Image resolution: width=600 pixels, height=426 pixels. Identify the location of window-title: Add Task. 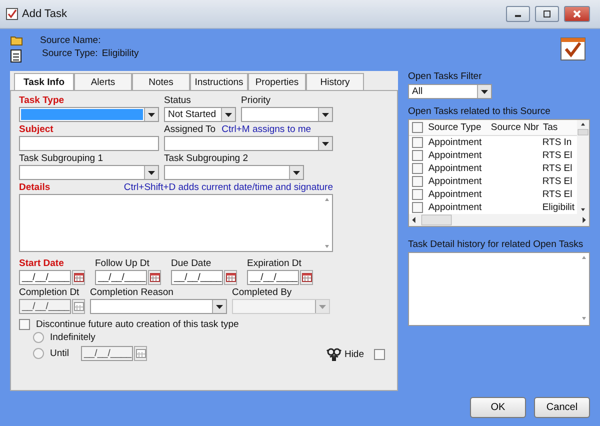
(45, 14).